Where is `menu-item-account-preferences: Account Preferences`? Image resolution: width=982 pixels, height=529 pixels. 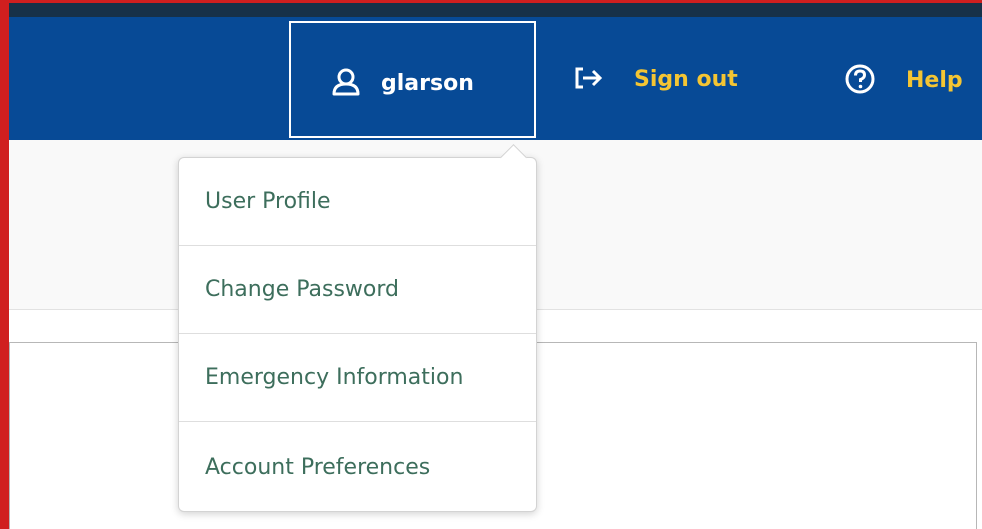
menu-item-account-preferences: Account Preferences is located at coordinates (357, 467).